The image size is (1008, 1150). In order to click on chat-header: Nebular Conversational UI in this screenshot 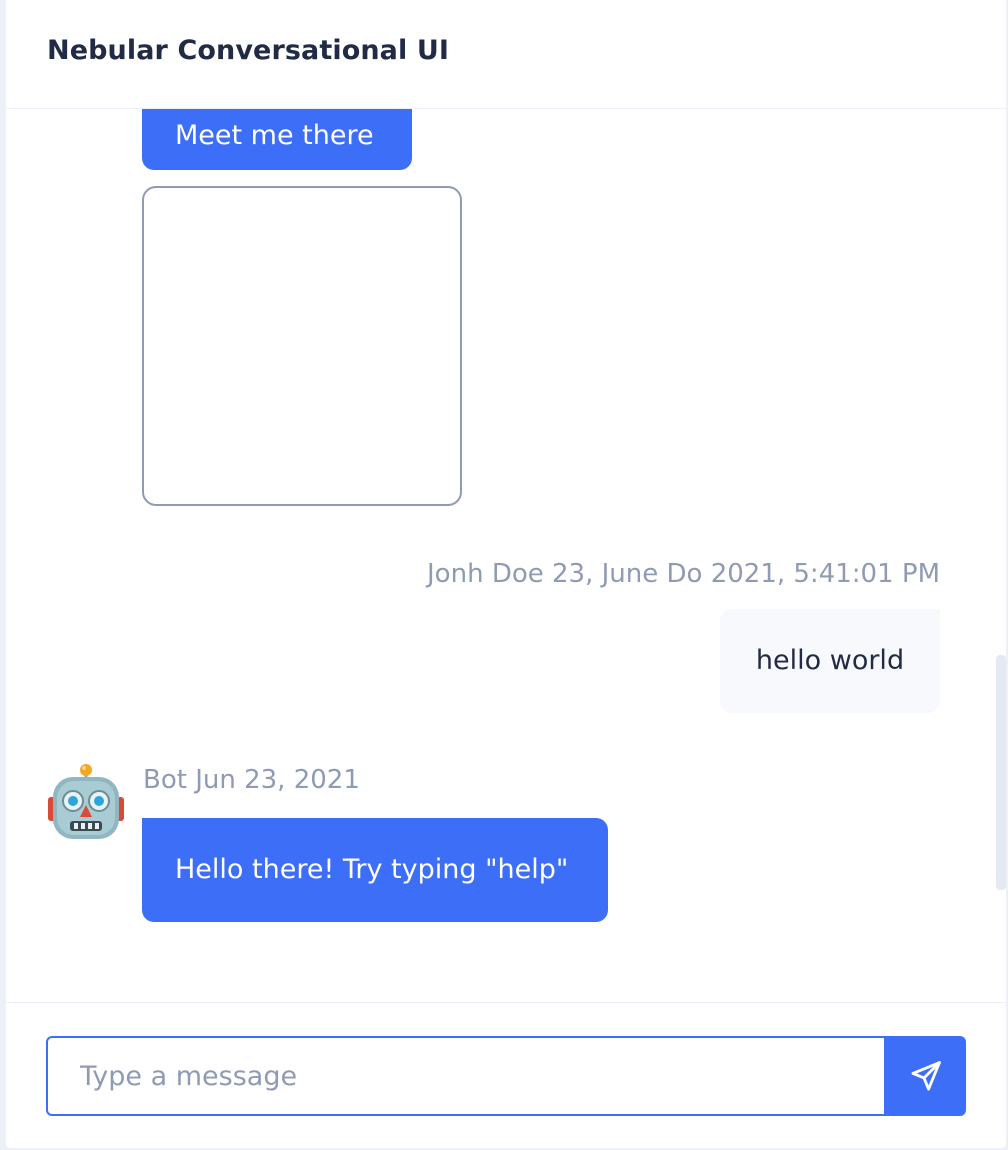, I will do `click(506, 54)`.